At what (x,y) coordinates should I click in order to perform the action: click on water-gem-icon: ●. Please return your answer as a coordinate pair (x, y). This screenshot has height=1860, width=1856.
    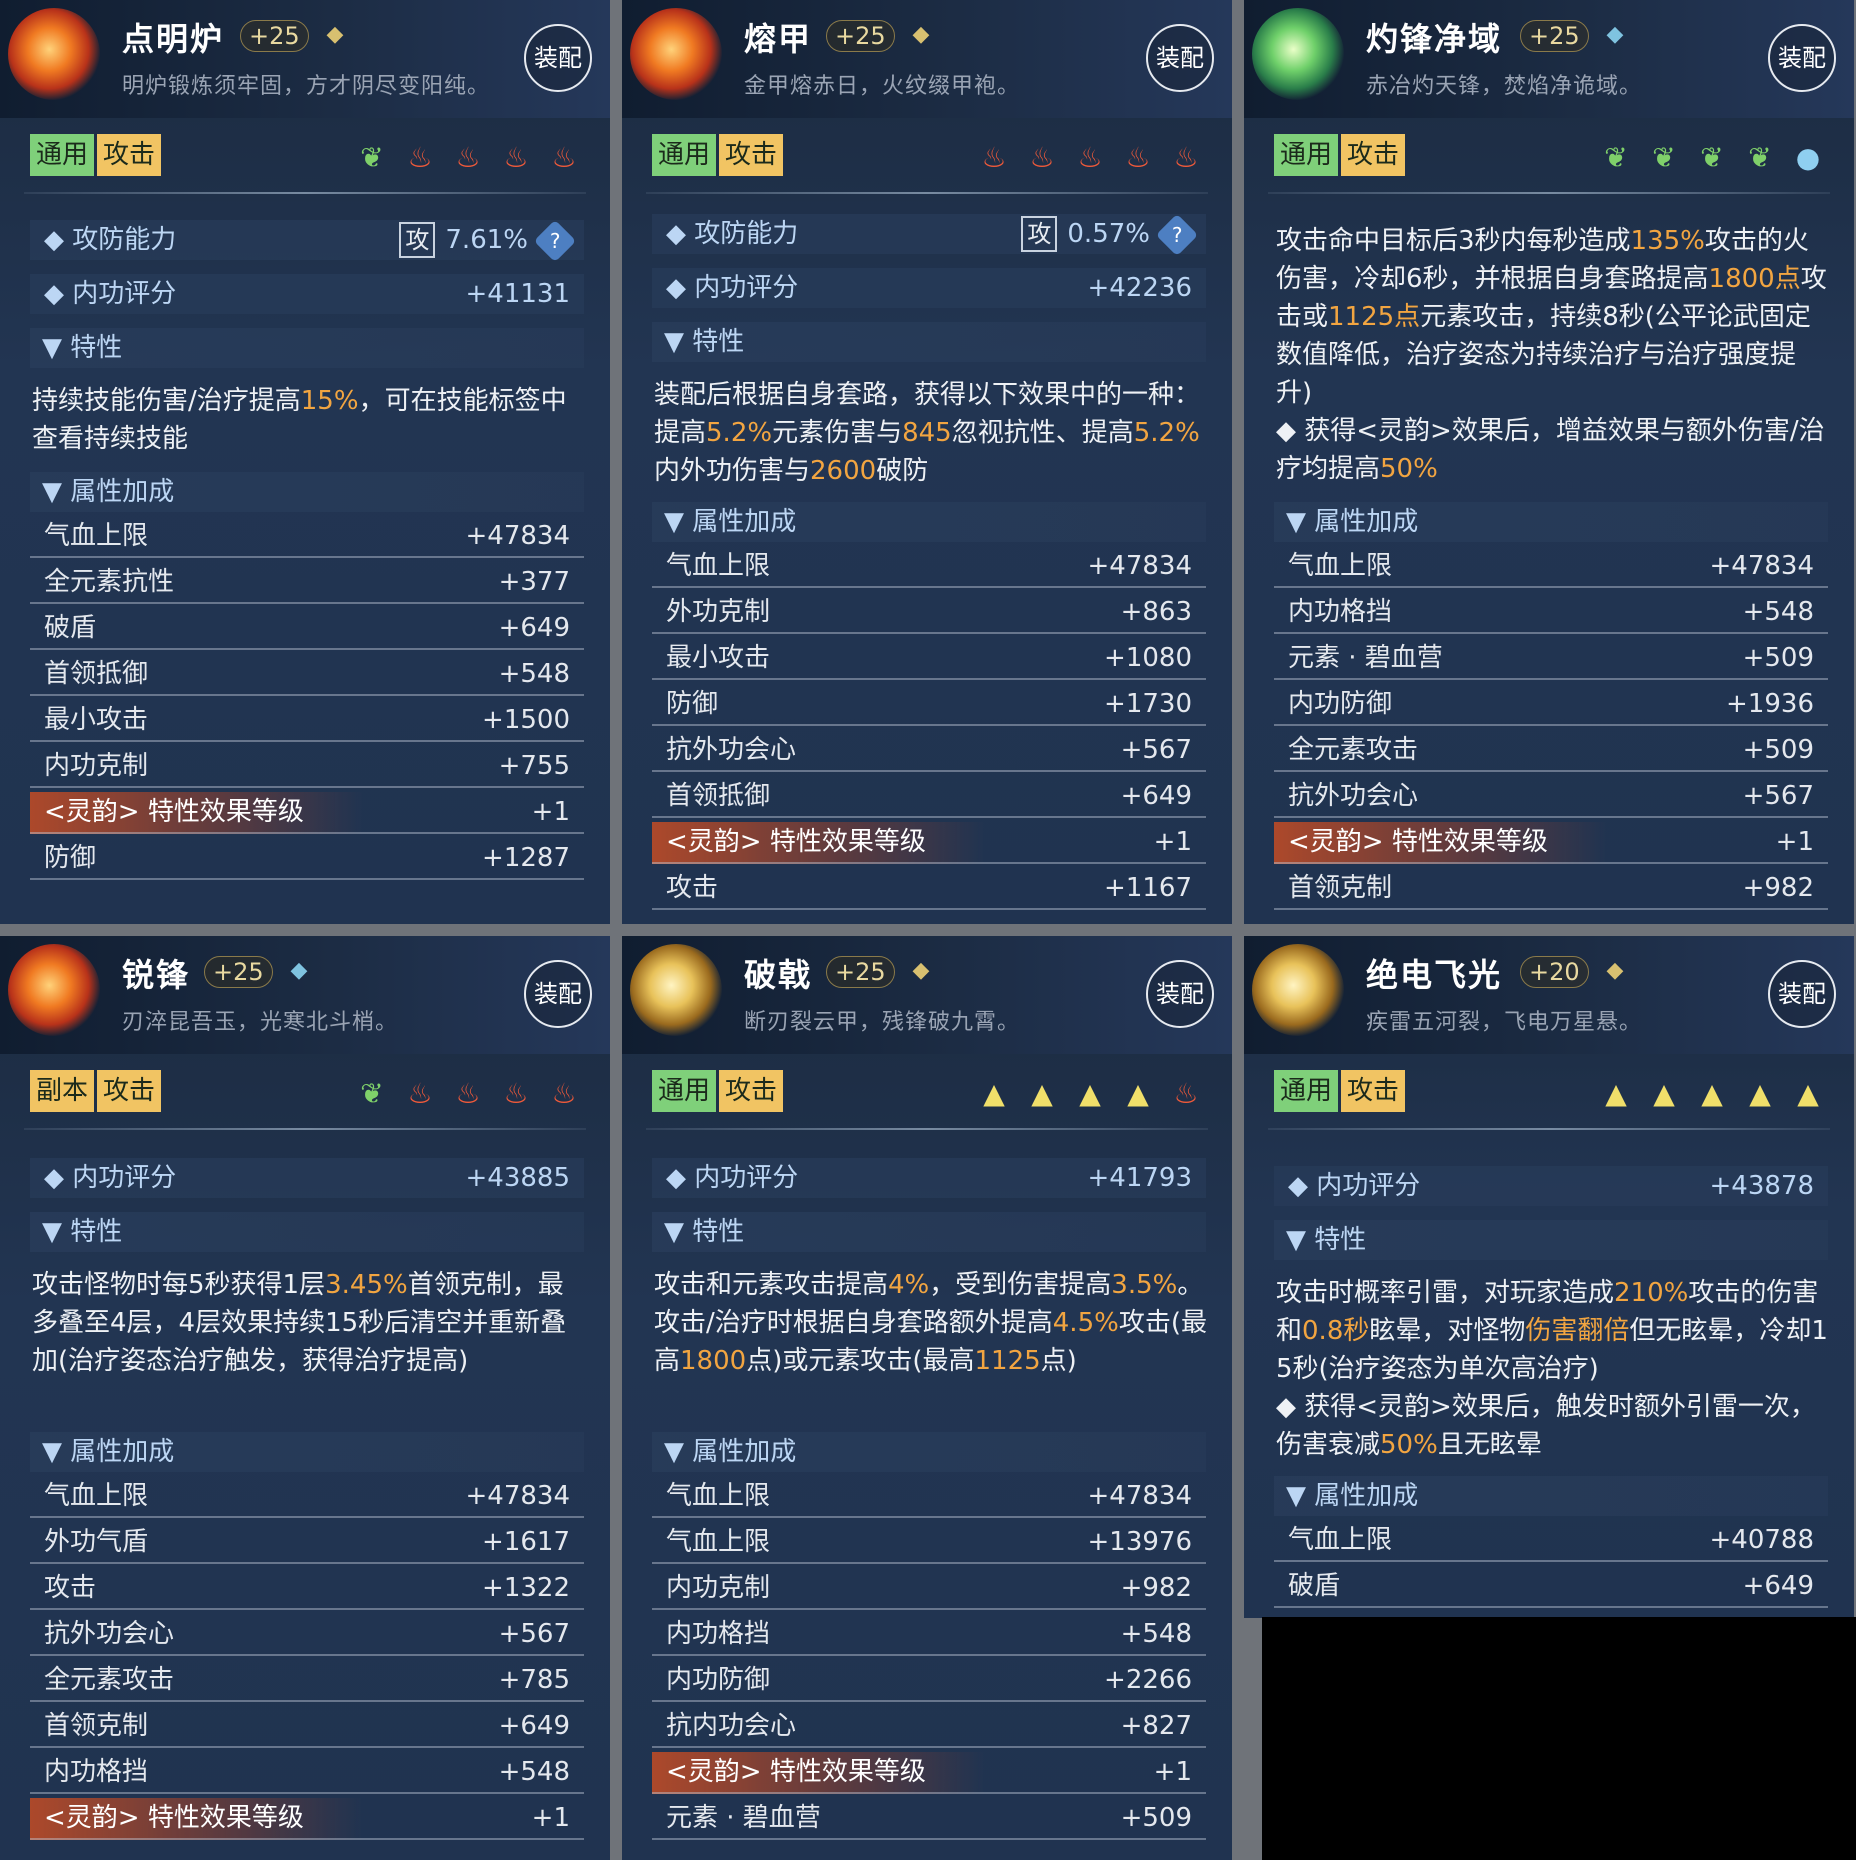
    Looking at the image, I should click on (1808, 158).